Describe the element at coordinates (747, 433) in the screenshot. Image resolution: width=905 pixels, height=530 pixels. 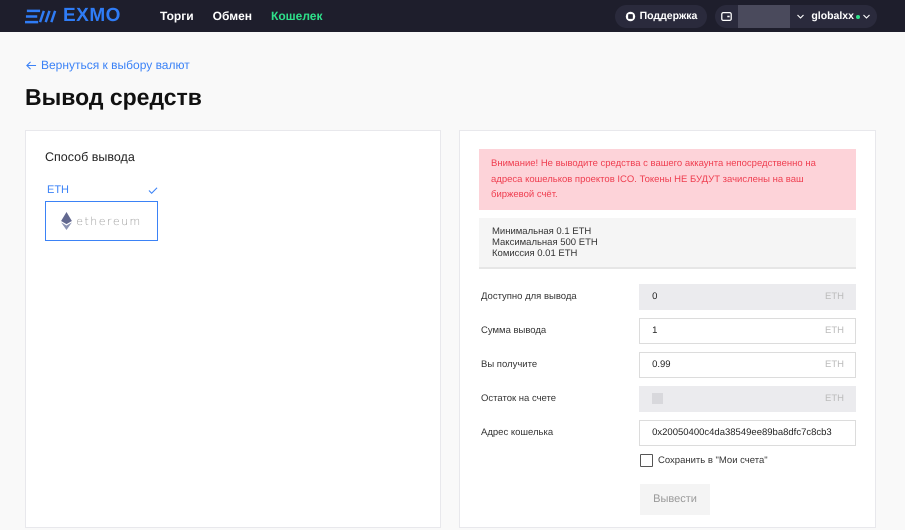
I see `input-field: 0x20050400c4da38549ee89ba8dfc7c8cb3` at that location.